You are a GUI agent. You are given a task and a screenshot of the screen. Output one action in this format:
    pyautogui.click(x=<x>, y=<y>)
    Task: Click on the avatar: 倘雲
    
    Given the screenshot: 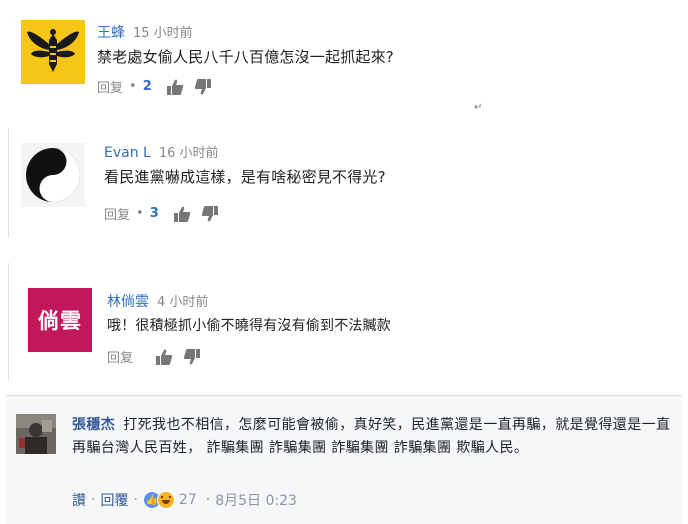 What is the action you would take?
    pyautogui.click(x=60, y=320)
    